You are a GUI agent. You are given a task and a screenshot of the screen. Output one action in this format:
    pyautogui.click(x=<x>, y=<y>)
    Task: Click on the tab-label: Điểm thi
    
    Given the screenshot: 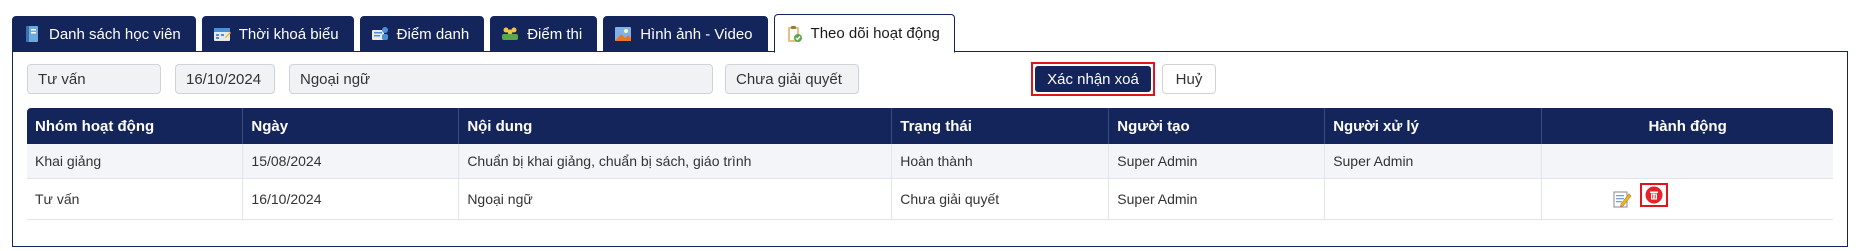 What is the action you would take?
    pyautogui.click(x=555, y=34)
    